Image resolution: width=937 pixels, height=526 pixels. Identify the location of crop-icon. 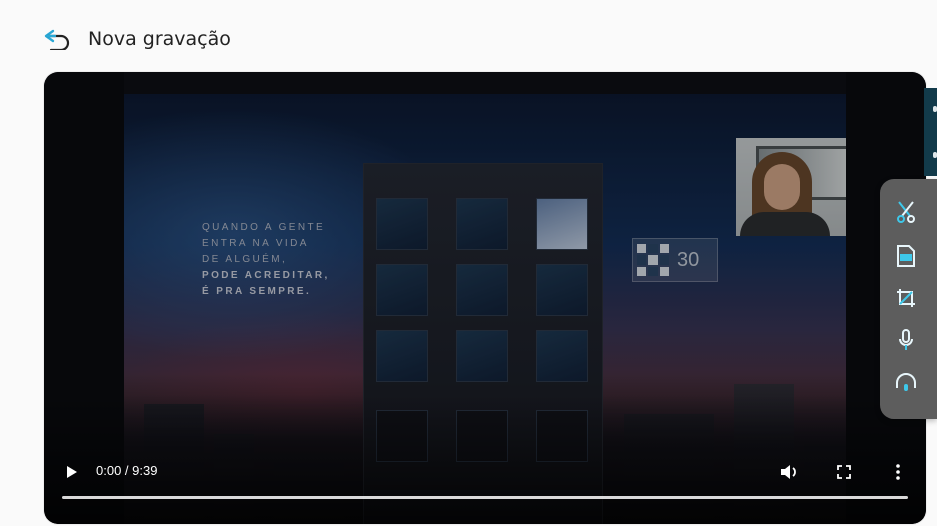
(906, 298).